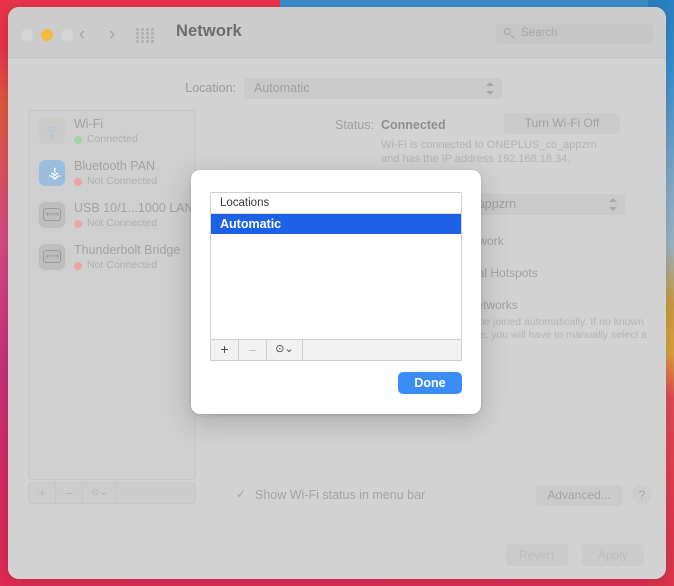  What do you see at coordinates (127, 250) in the screenshot?
I see `service-name: Thunderbolt Bridge` at bounding box center [127, 250].